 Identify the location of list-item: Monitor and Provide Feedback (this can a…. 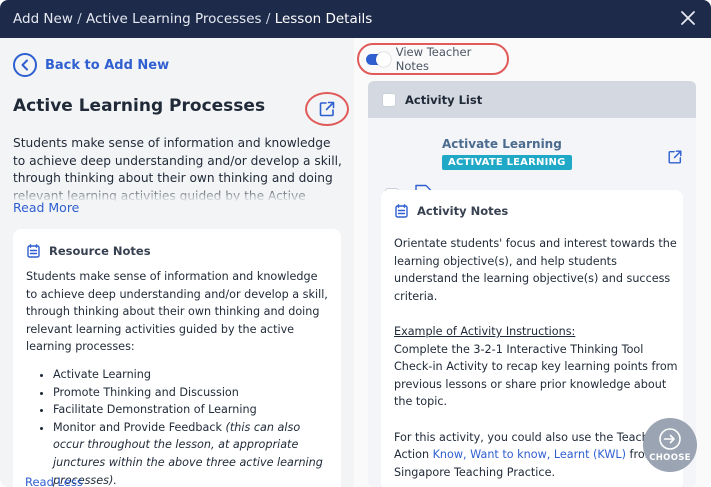
(192, 453).